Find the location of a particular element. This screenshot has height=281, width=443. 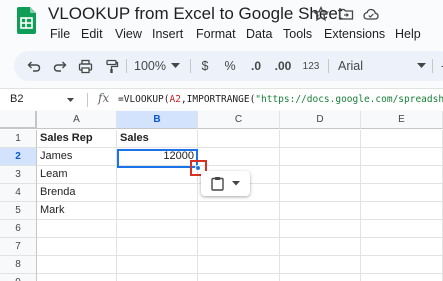

cell-c7 is located at coordinates (239, 247).